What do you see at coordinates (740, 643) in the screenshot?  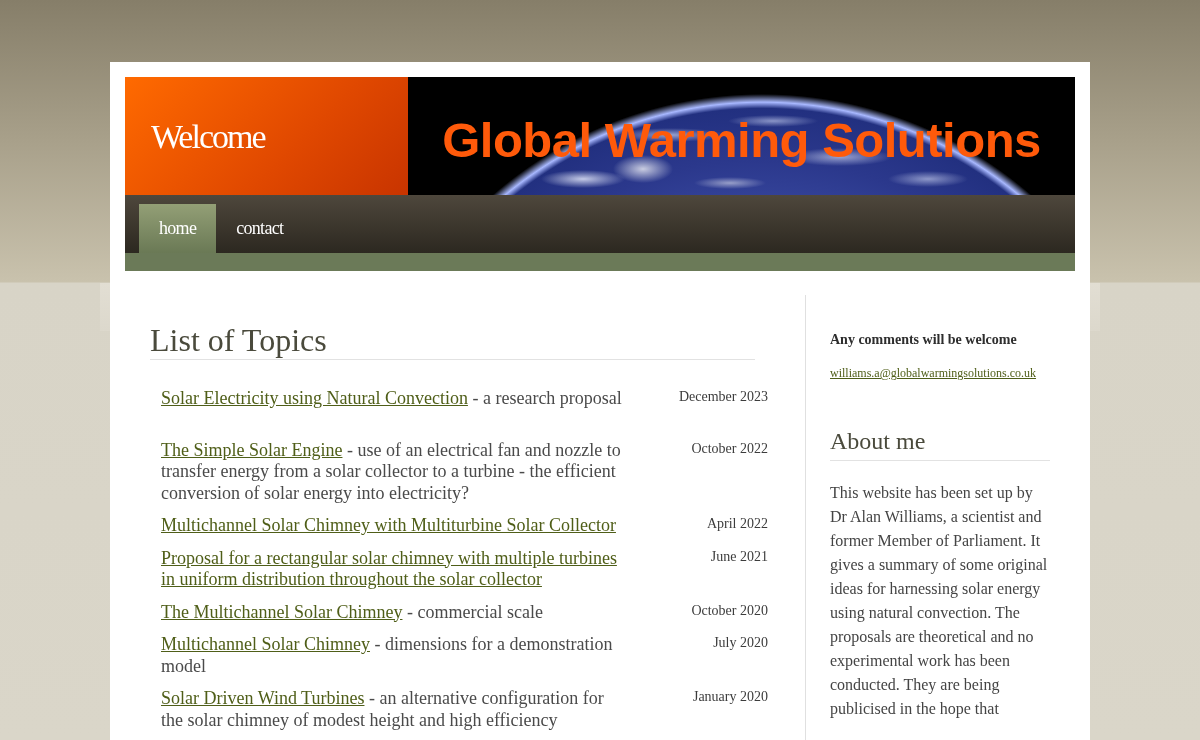 I see `topic-date: July 2020` at bounding box center [740, 643].